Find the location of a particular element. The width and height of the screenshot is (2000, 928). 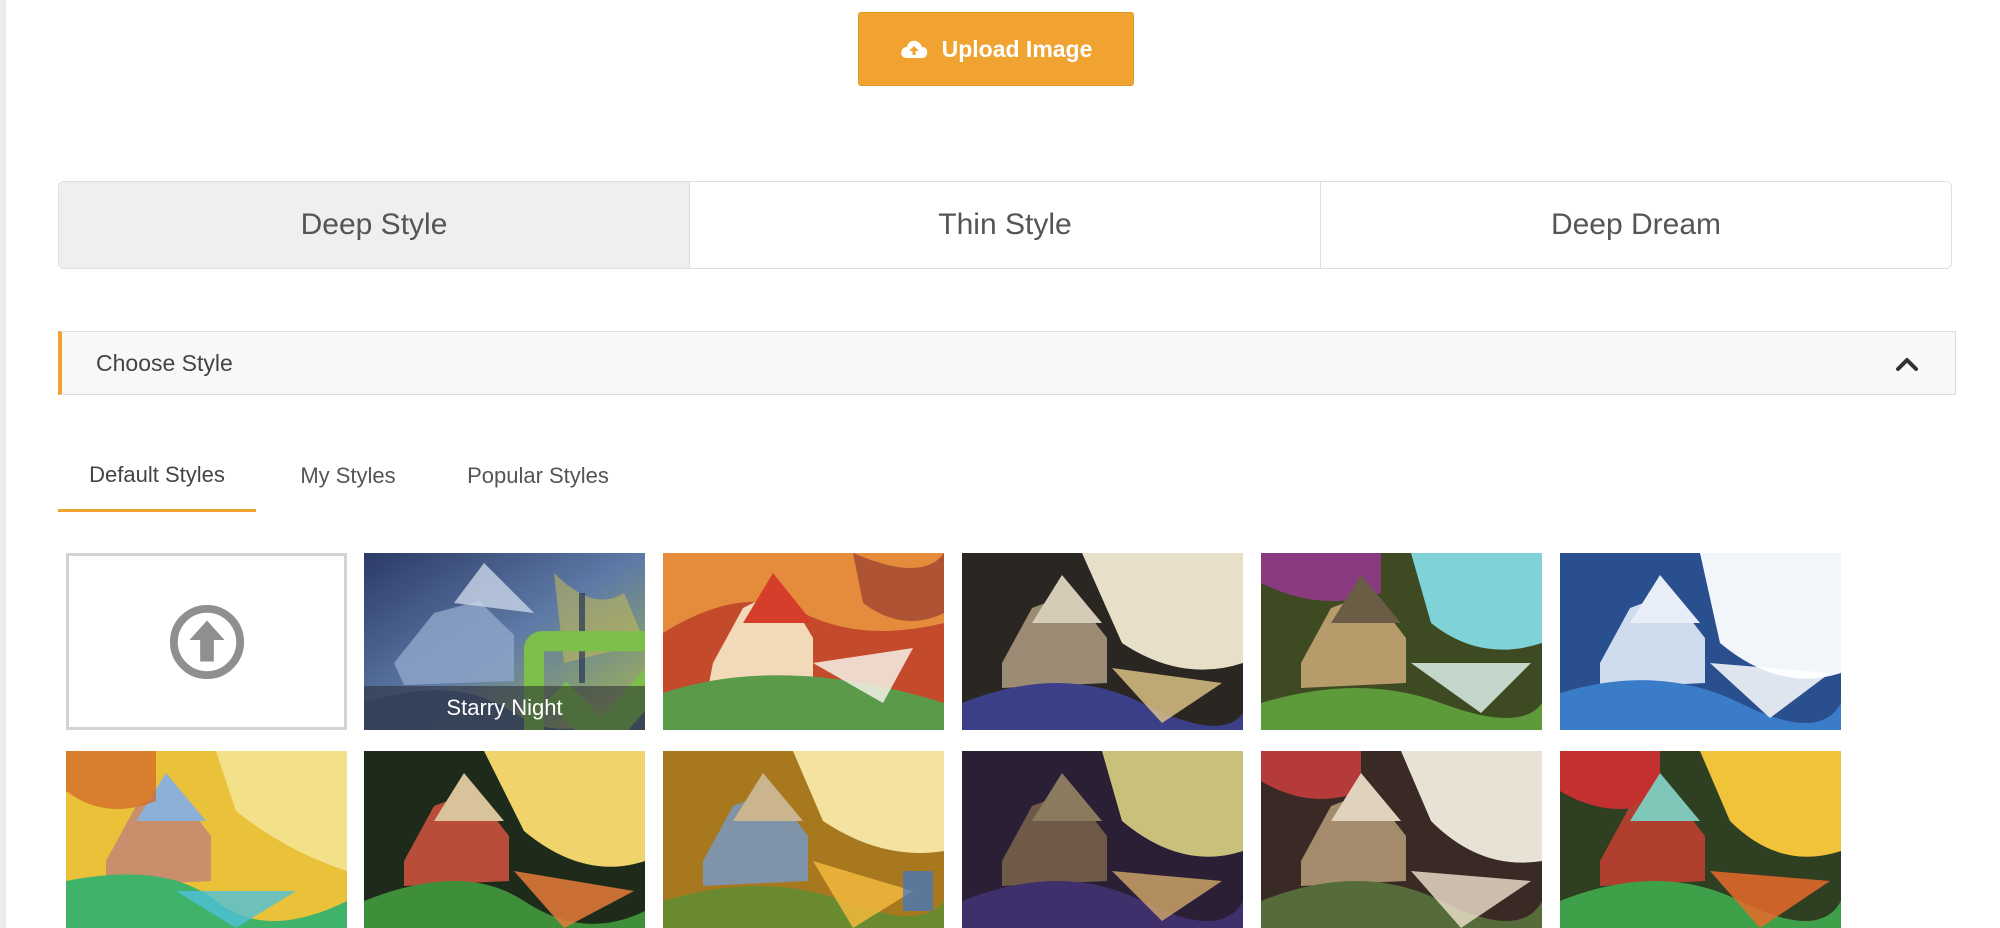

tab-default-styles: Default Styles is located at coordinates (157, 476).